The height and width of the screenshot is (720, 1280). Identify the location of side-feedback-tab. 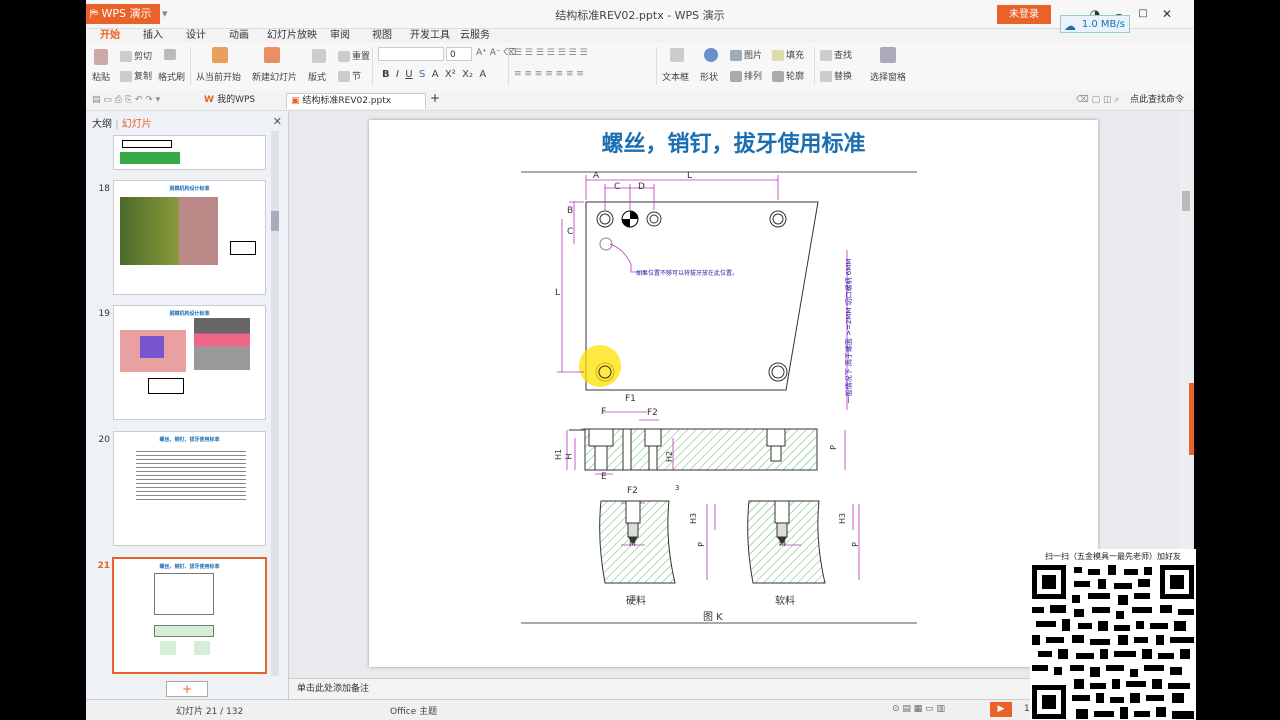
(1191, 419).